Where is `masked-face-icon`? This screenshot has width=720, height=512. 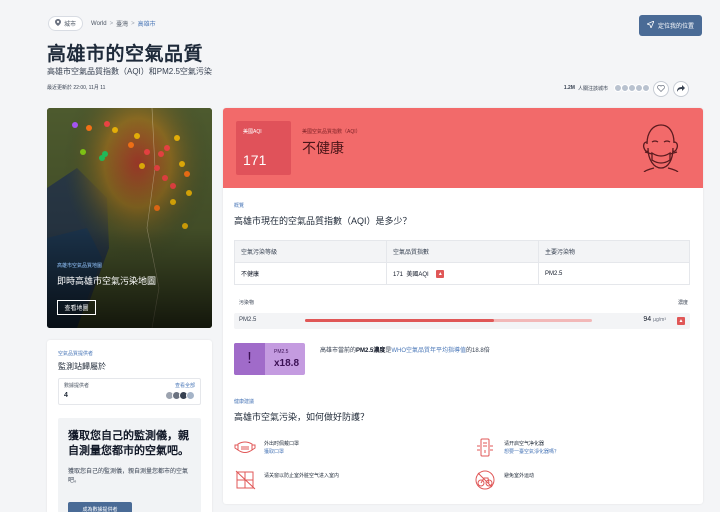 masked-face-icon is located at coordinates (660, 149).